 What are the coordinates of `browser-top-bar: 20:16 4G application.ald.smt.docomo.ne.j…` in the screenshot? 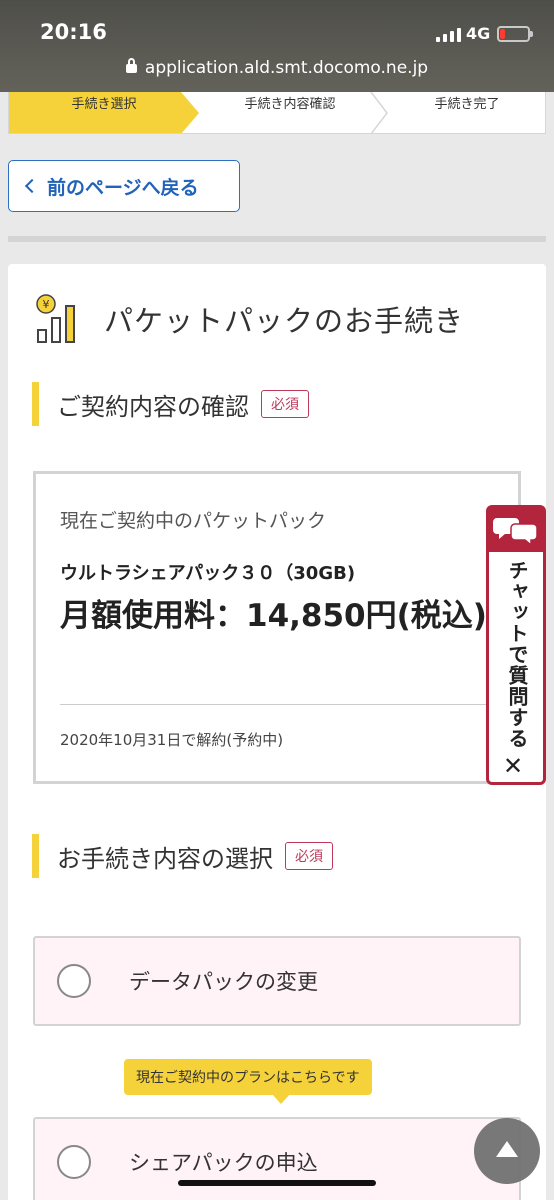 It's located at (277, 46).